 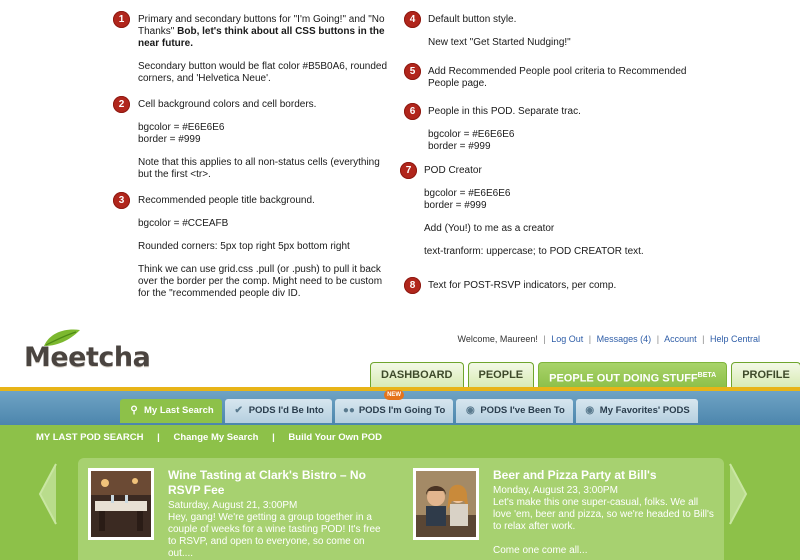 What do you see at coordinates (90, 437) in the screenshot?
I see `my-last-pod-search-link: MY LAST POD SEARCH` at bounding box center [90, 437].